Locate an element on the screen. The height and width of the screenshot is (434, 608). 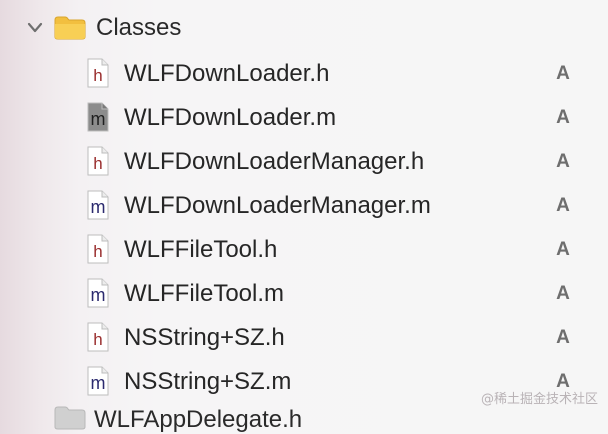
file-row: h WLFDownLoaderManager.h A is located at coordinates (304, 162).